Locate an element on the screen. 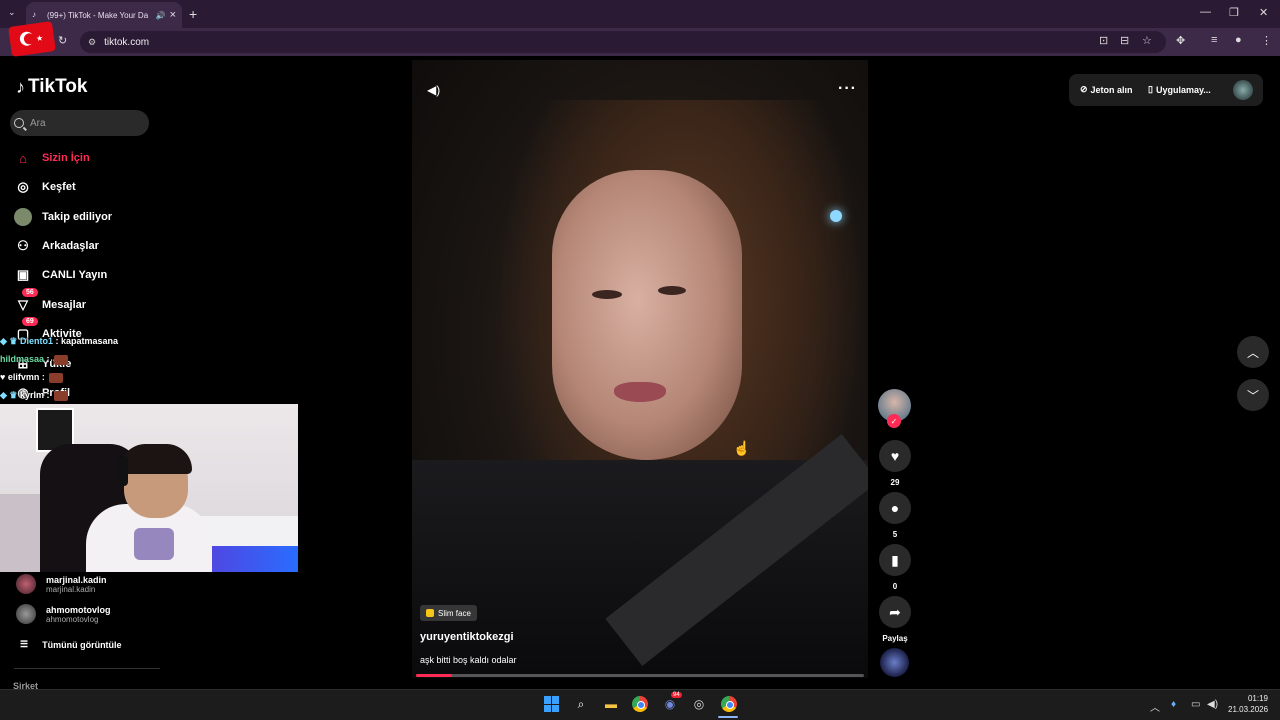 This screenshot has height=720, width=1280. chevron-down-icon: ﹀ is located at coordinates (1252, 395).